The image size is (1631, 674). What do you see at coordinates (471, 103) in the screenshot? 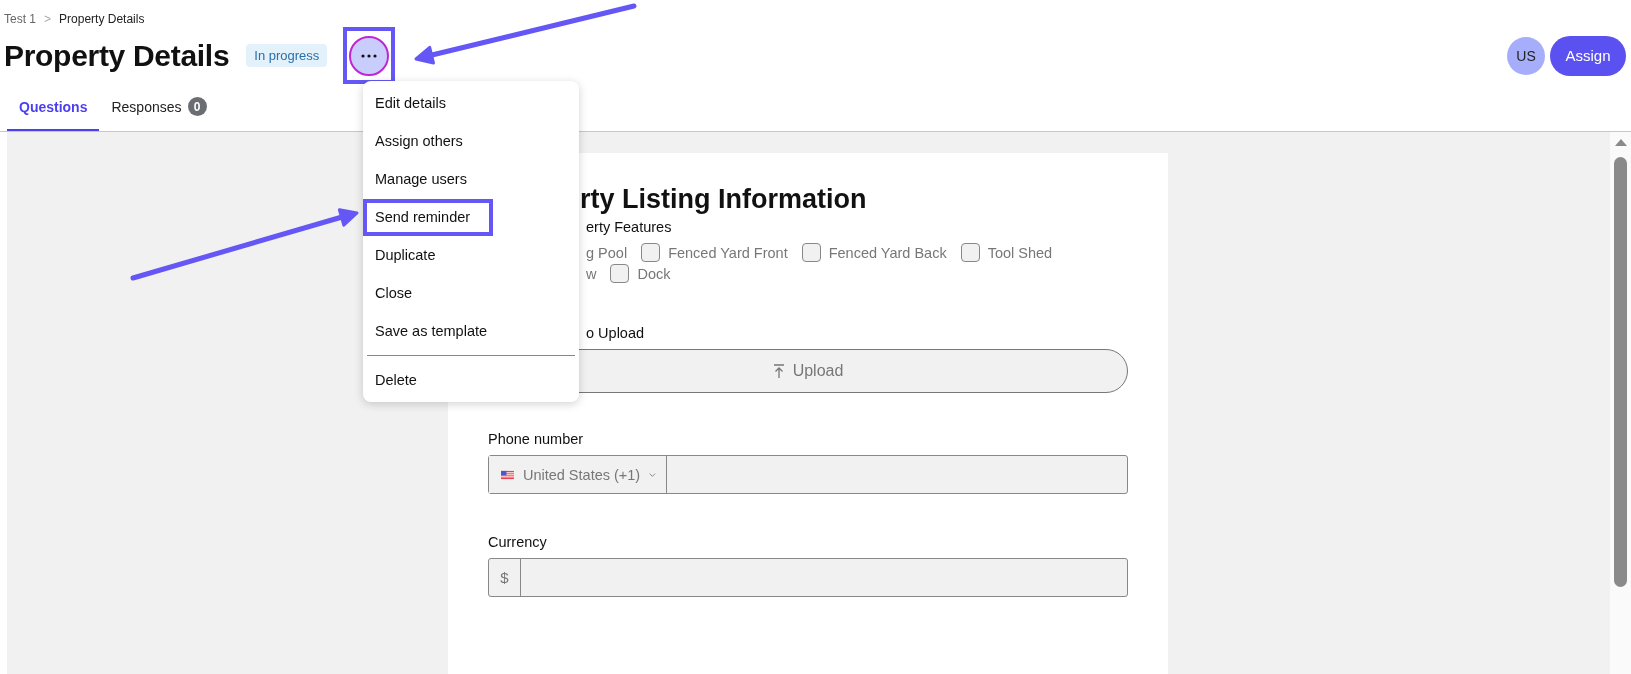
I see `menu-item: Edit details` at bounding box center [471, 103].